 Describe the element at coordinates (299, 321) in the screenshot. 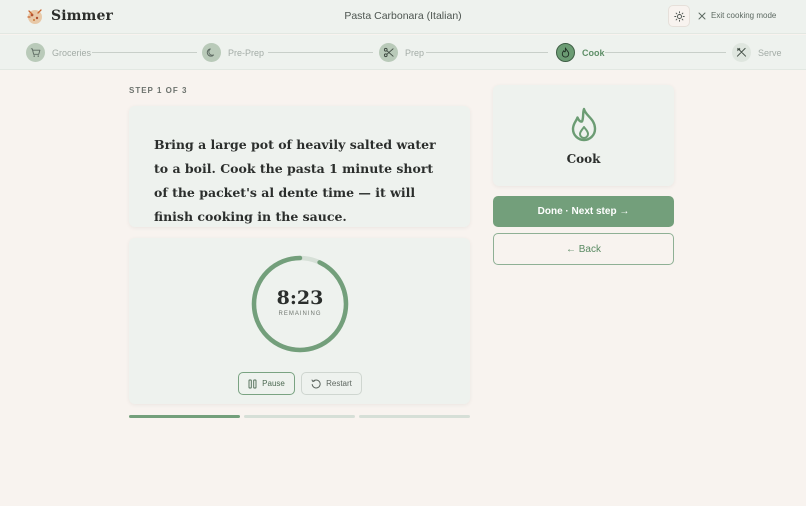

I see `timer-card: 8:23 REMAINING Pause Restart` at that location.